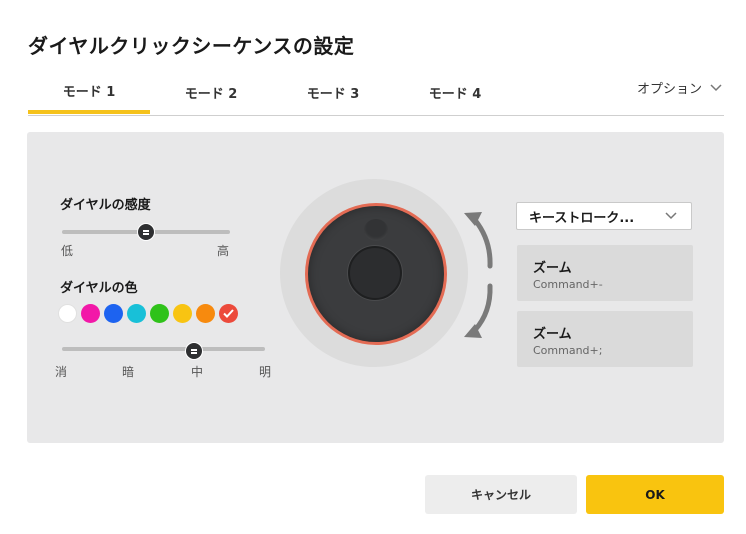 The width and height of the screenshot is (746, 534). What do you see at coordinates (89, 92) in the screenshot?
I see `tab-mode-1: モード 1` at bounding box center [89, 92].